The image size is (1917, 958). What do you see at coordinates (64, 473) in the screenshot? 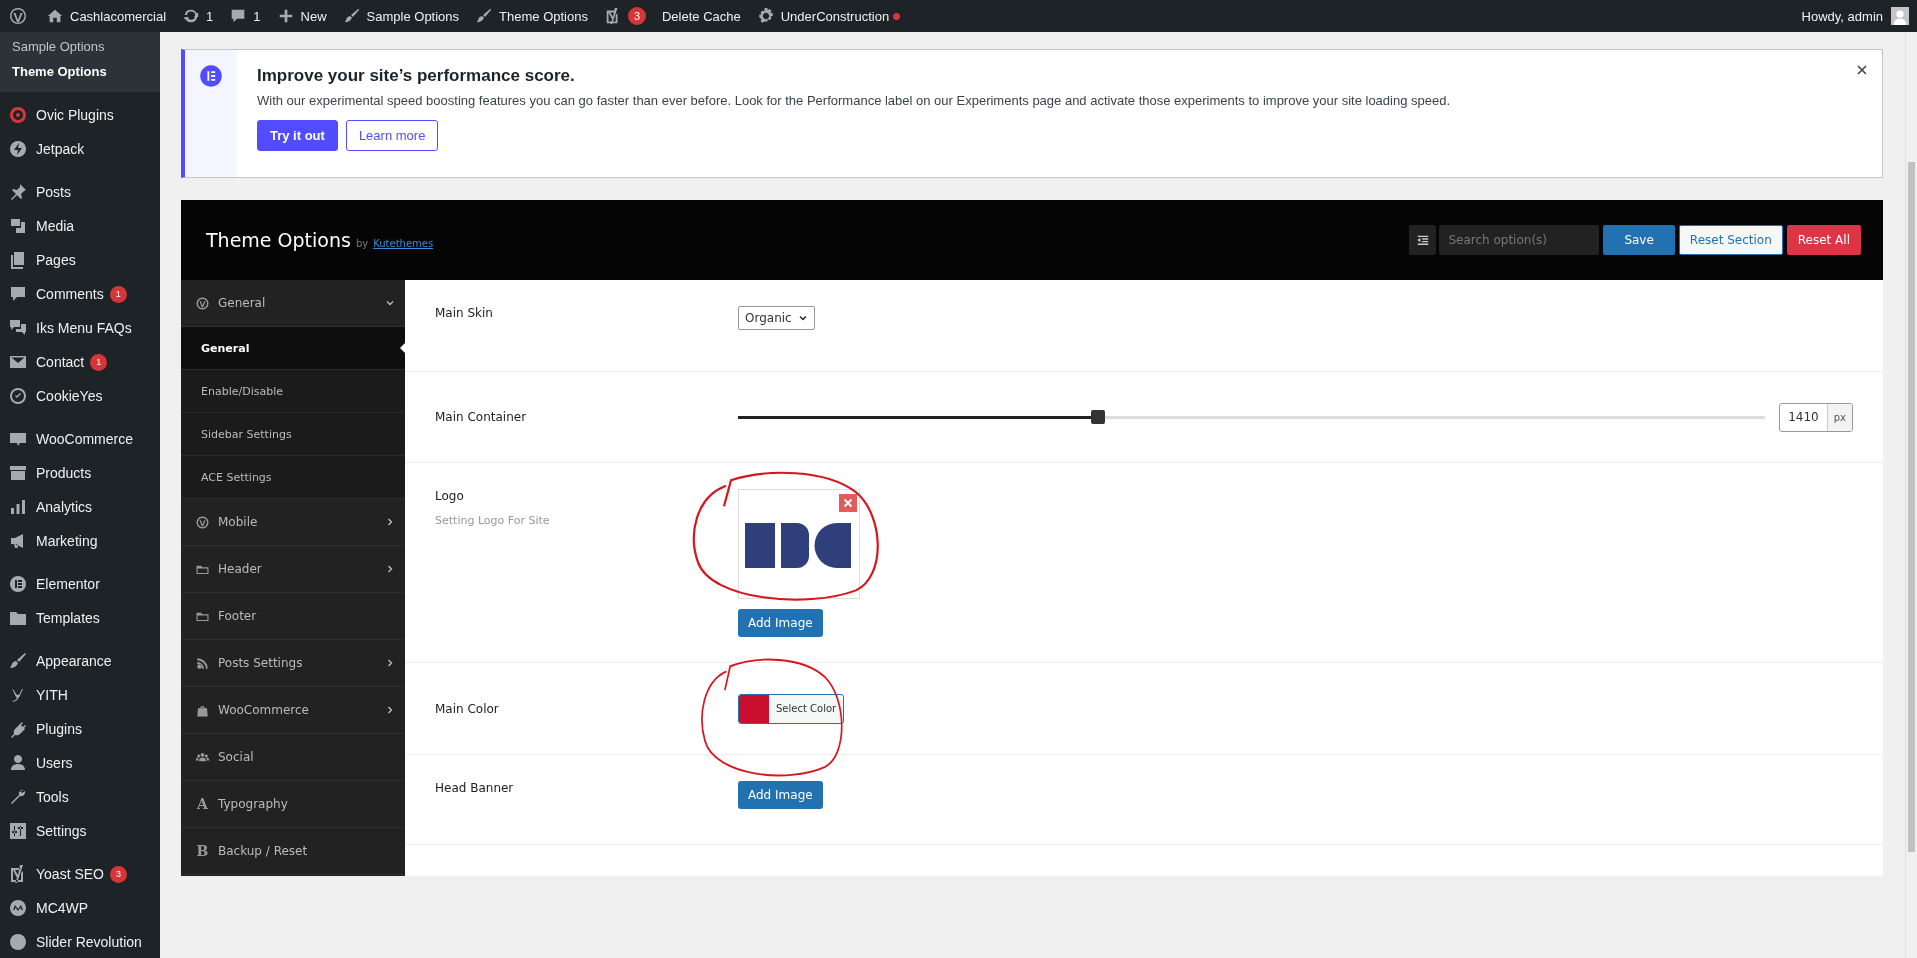
I see `menu-label: Products` at bounding box center [64, 473].